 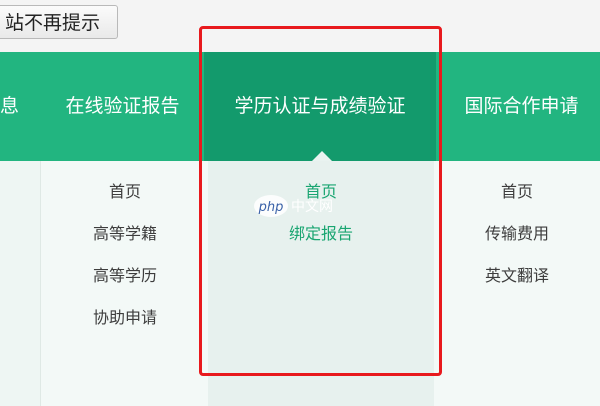 I want to click on submenu-link-student-status: 高等学籍, so click(x=125, y=232).